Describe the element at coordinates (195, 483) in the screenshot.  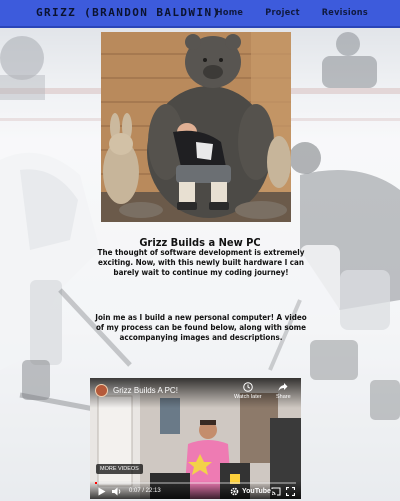
I see `video-progress-bar` at that location.